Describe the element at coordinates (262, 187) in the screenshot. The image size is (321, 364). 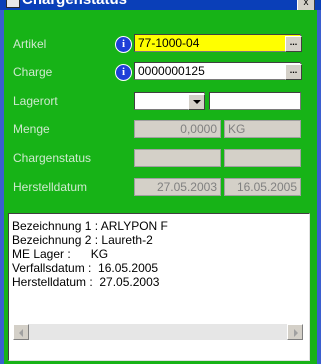
I see `verfallsdatum-value: 16.05.2005` at that location.